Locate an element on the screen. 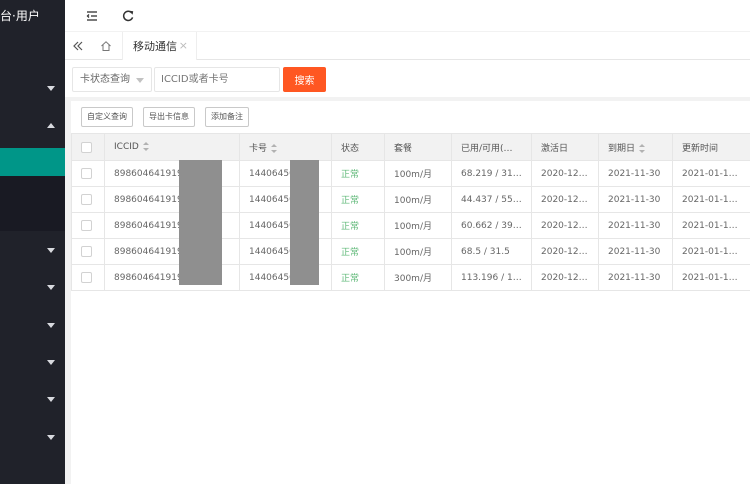 This screenshot has width=750, height=484. column-header-expires: 到期日 is located at coordinates (635, 147).